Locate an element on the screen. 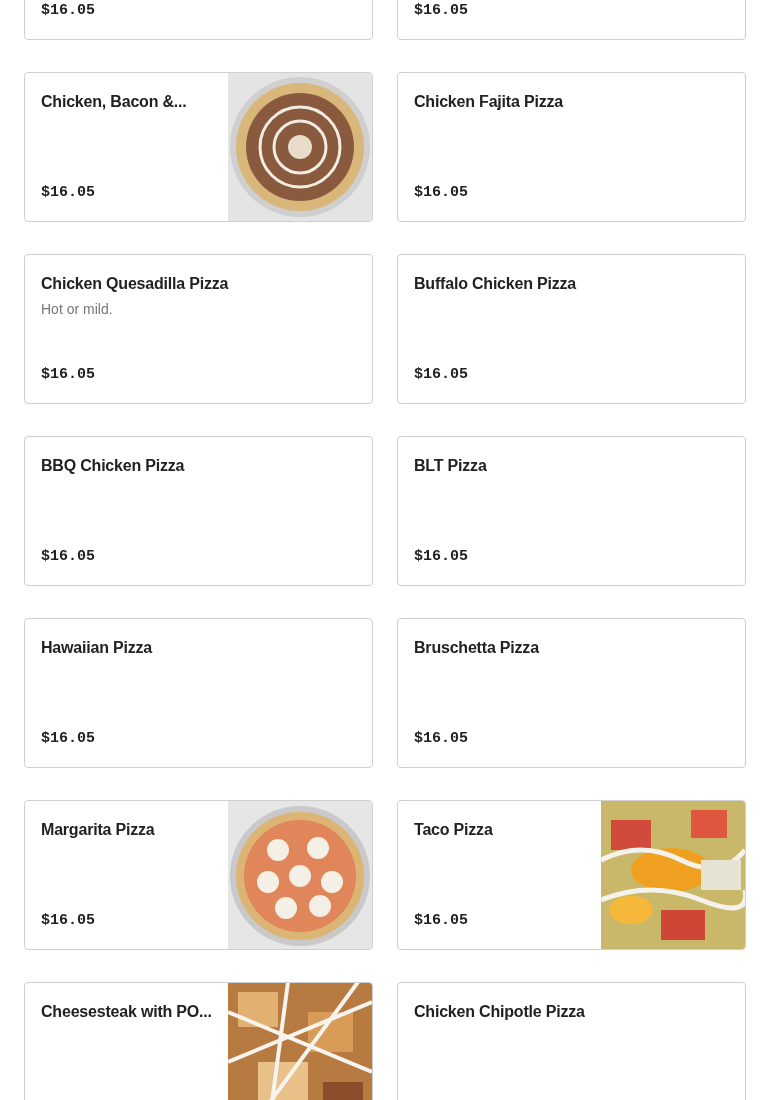 The image size is (770, 1100). menu-item-card: Margarita Pizza $16.05 is located at coordinates (198, 875).